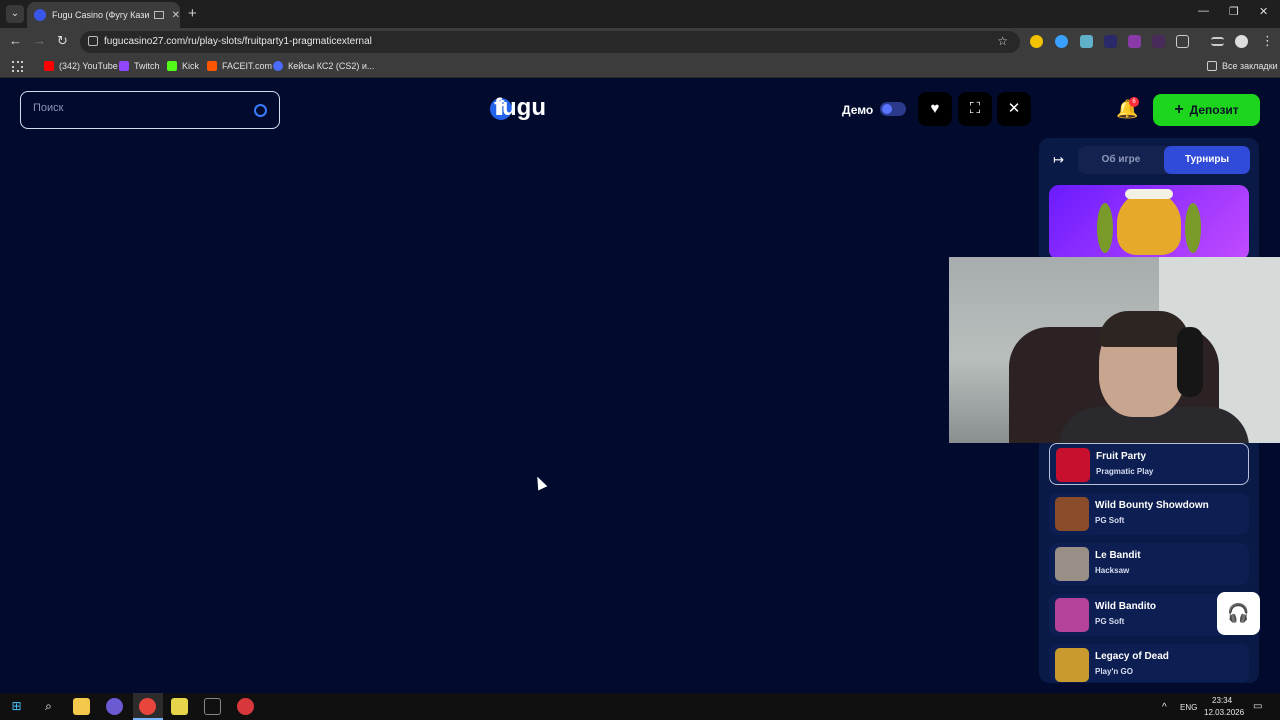 The width and height of the screenshot is (1280, 720). What do you see at coordinates (1224, 712) in the screenshot?
I see `clock-date: 12.03.2026` at bounding box center [1224, 712].